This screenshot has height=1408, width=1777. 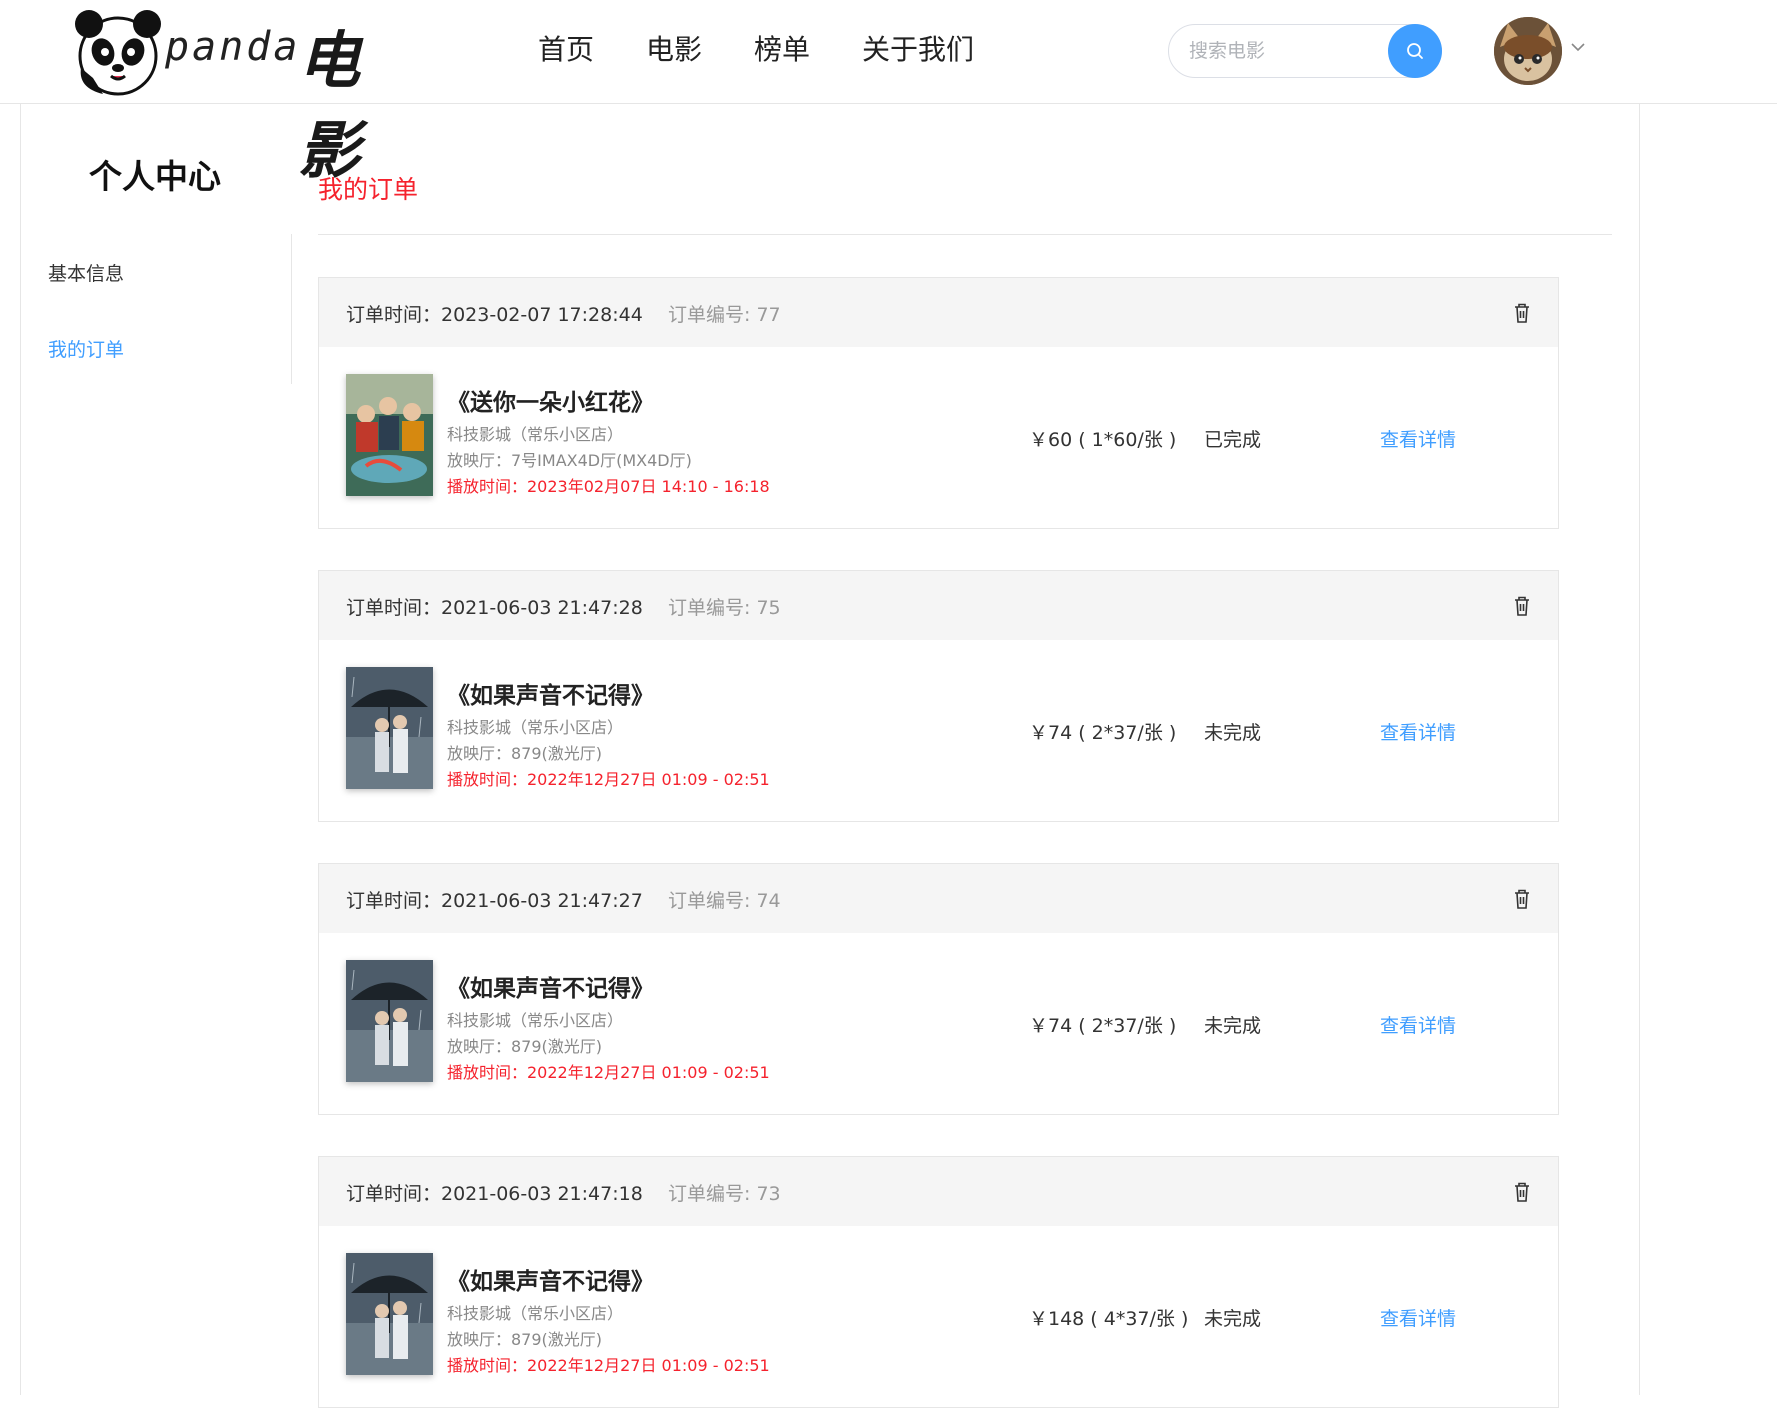 I want to click on nav-movies: 电影, so click(x=674, y=50).